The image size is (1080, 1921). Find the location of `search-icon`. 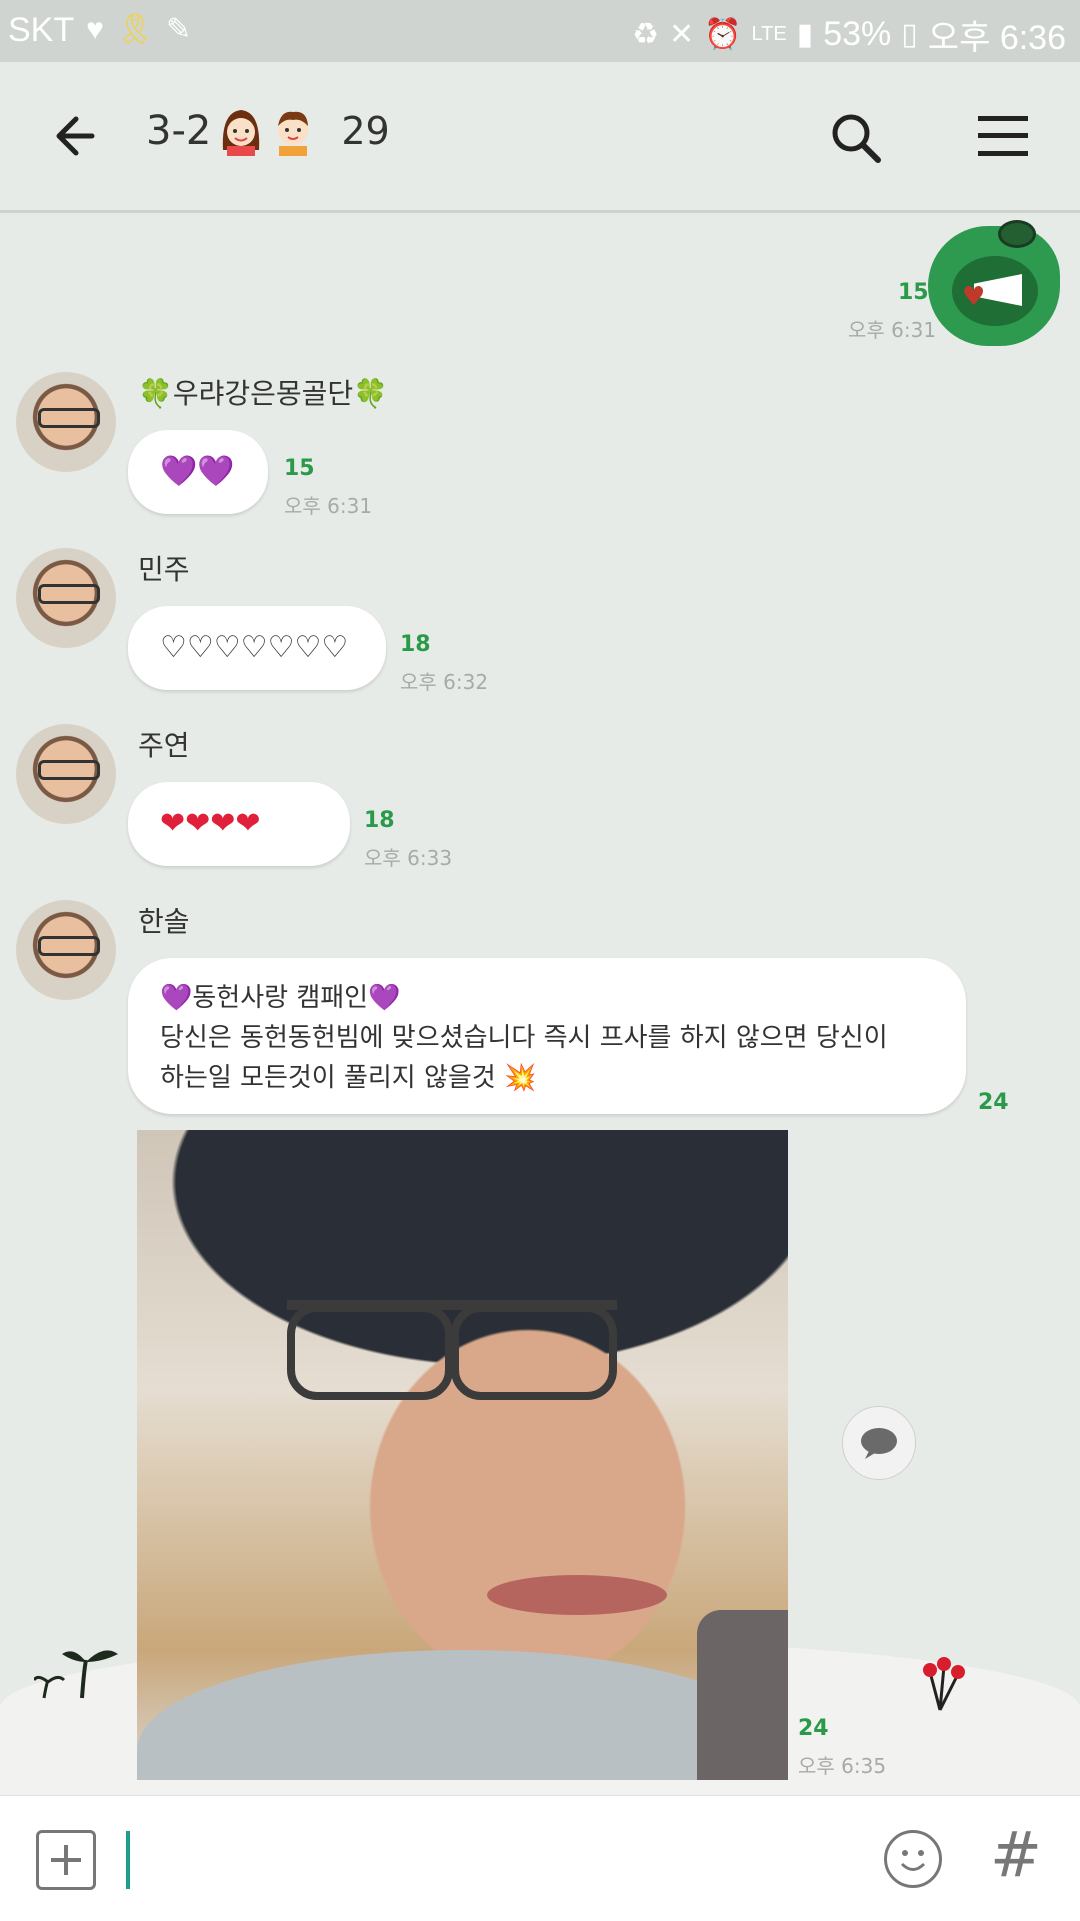

search-icon is located at coordinates (856, 138).